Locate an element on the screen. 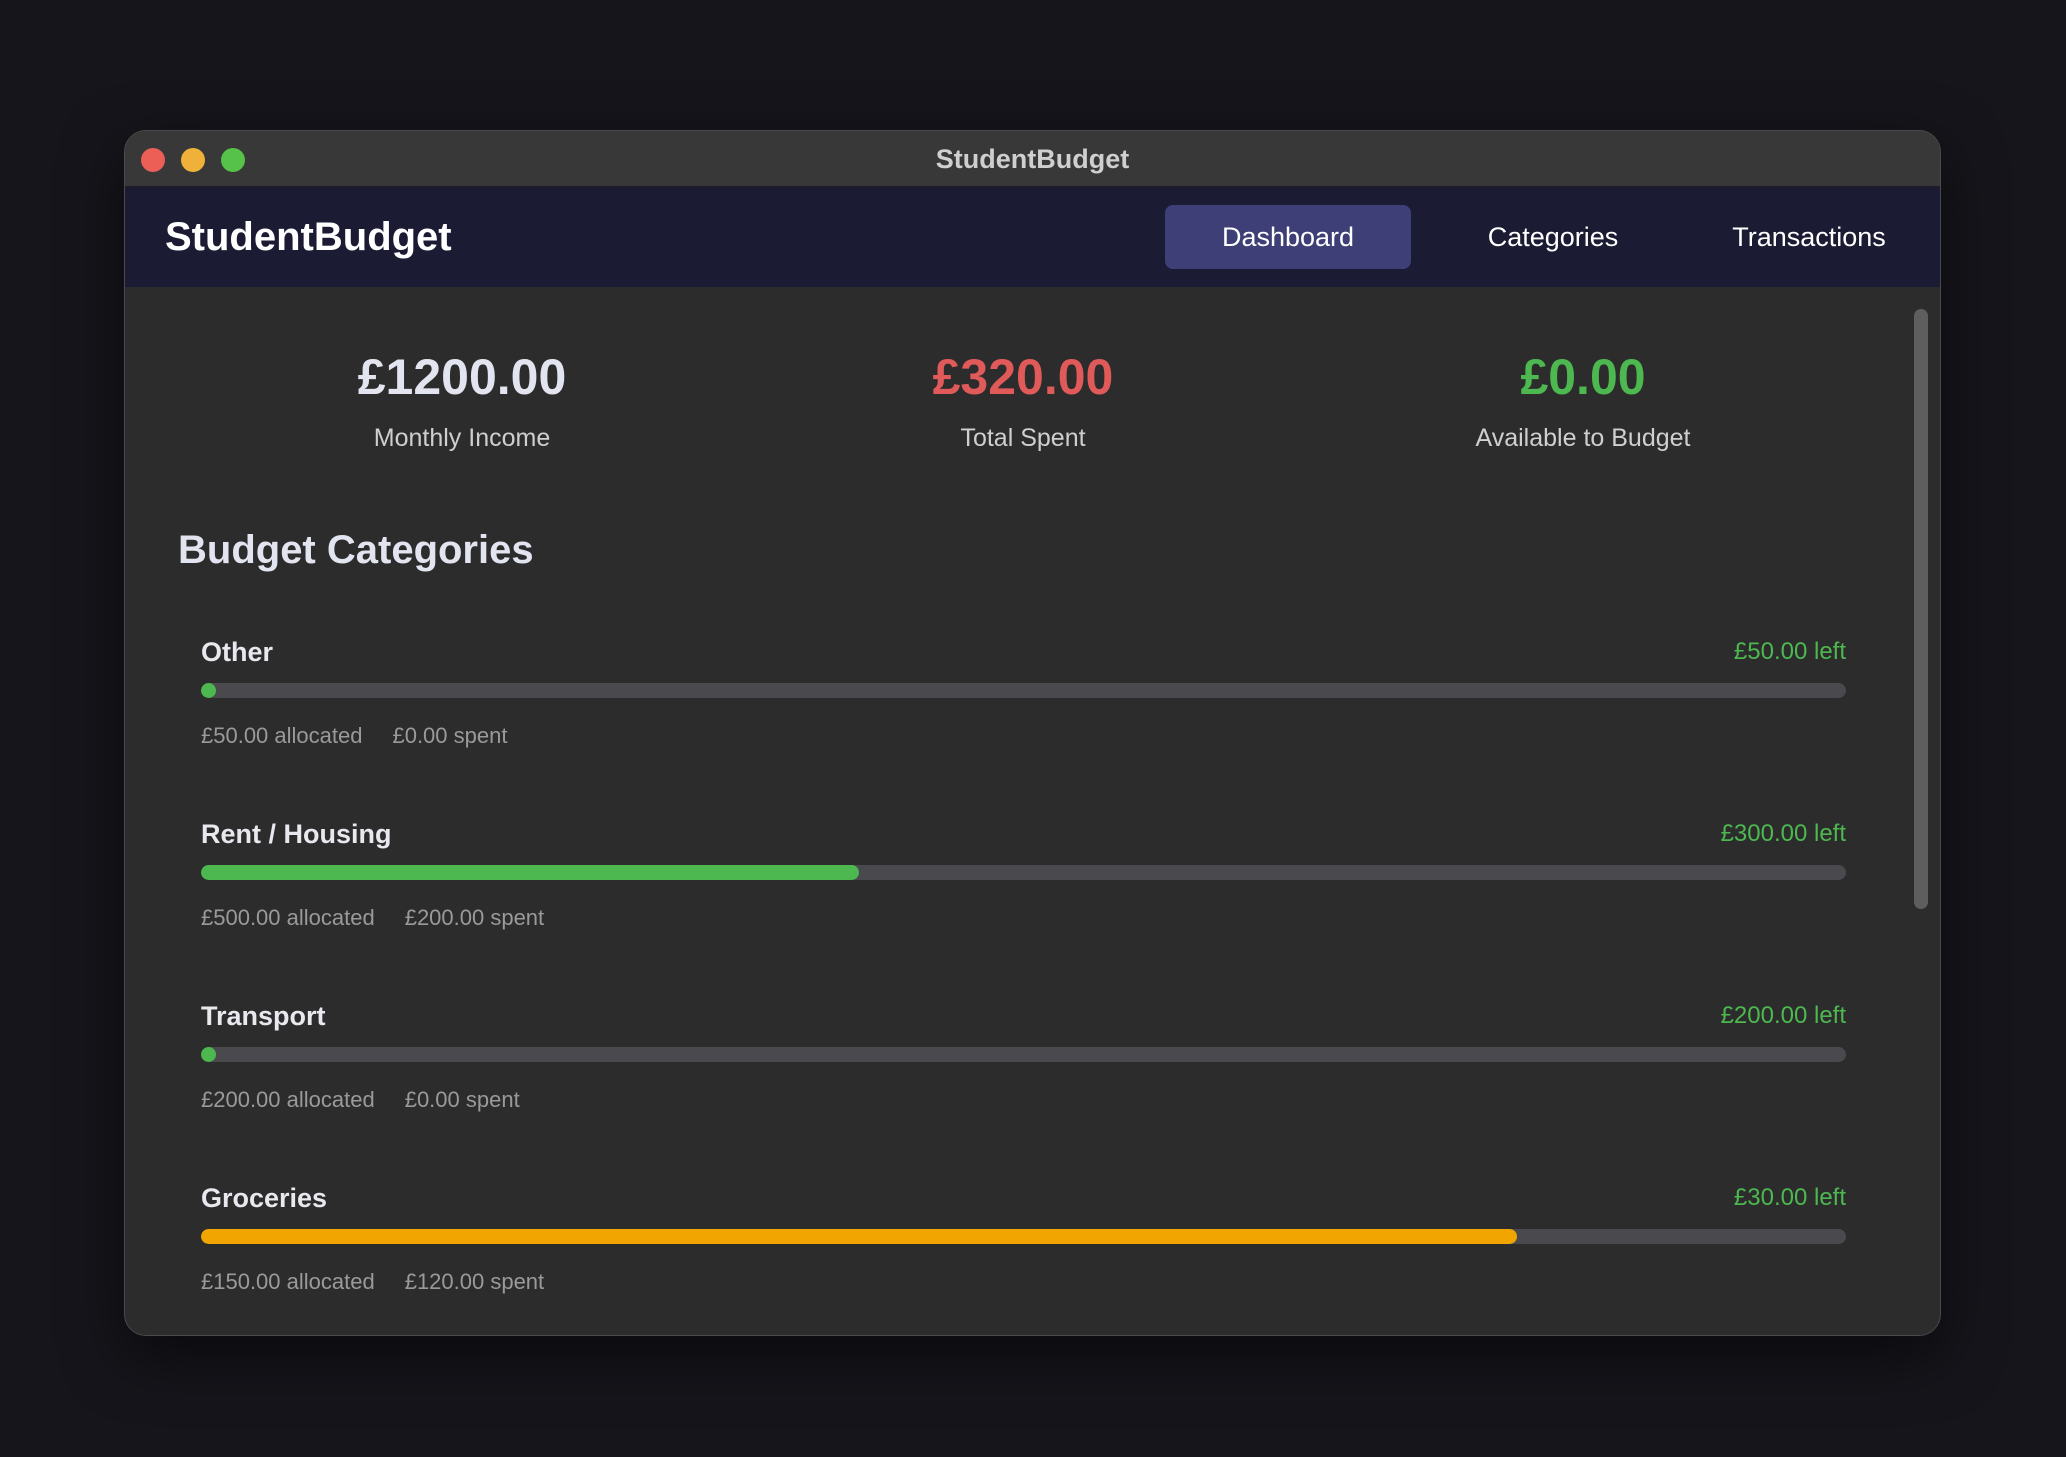 Image resolution: width=2066 pixels, height=1457 pixels. vertical-scrollbar is located at coordinates (1921, 609).